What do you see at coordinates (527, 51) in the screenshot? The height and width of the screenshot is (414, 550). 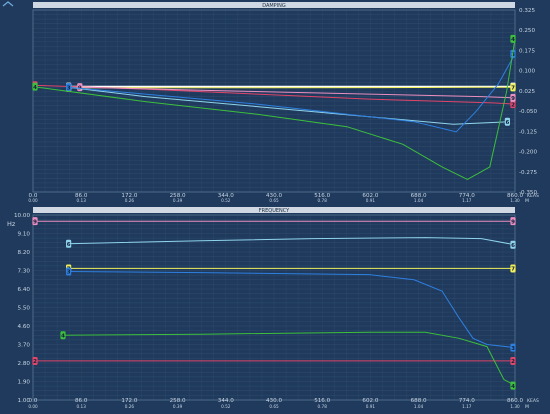 I see `damping-y-tick-label: 0.175` at bounding box center [527, 51].